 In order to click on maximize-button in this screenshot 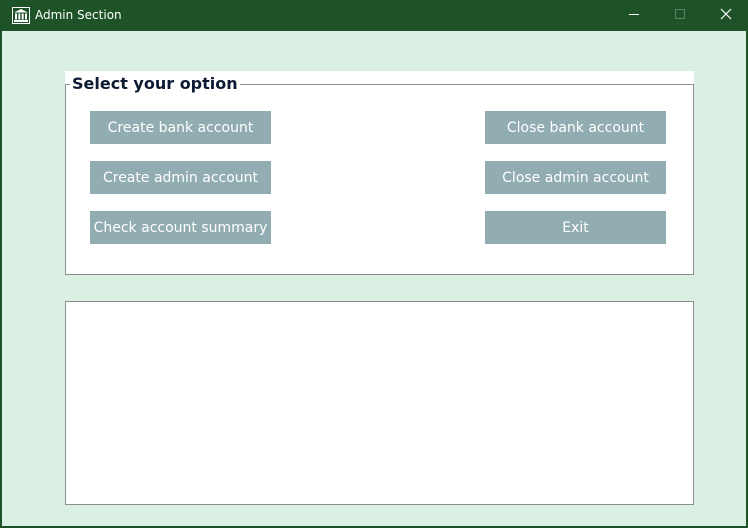, I will do `click(680, 15)`.